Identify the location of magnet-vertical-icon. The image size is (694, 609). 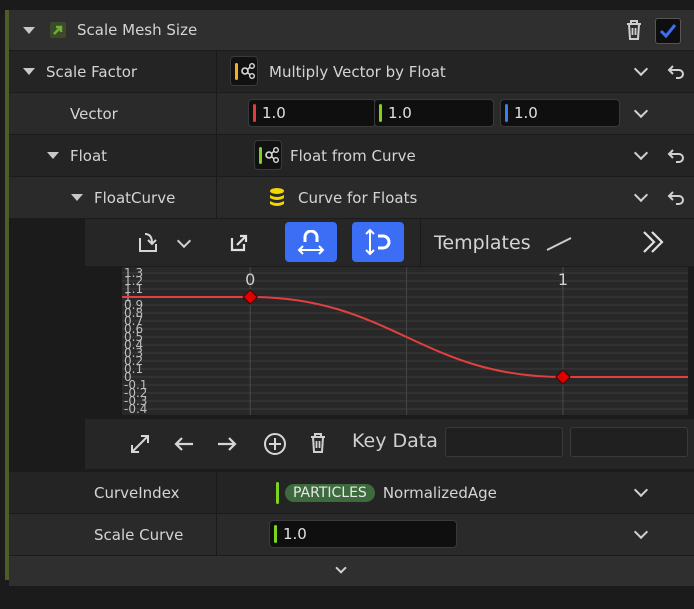
(378, 242).